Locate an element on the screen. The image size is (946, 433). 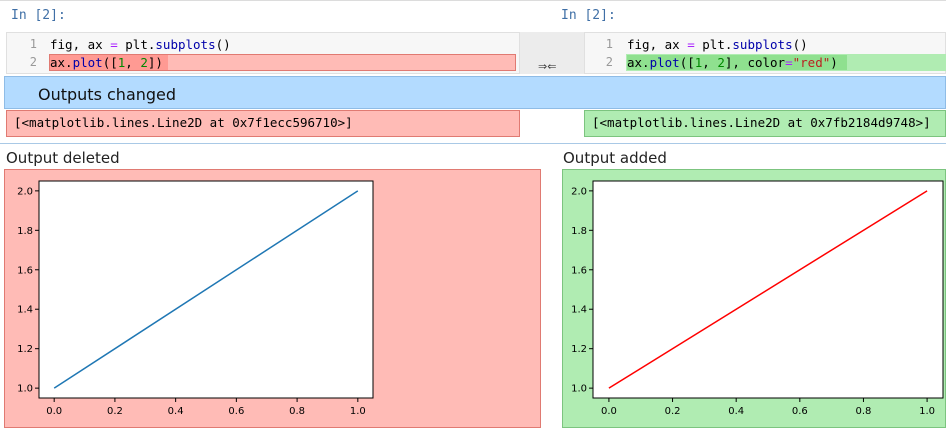
code-line: ax.plot([1, 2]) is located at coordinates (106, 62).